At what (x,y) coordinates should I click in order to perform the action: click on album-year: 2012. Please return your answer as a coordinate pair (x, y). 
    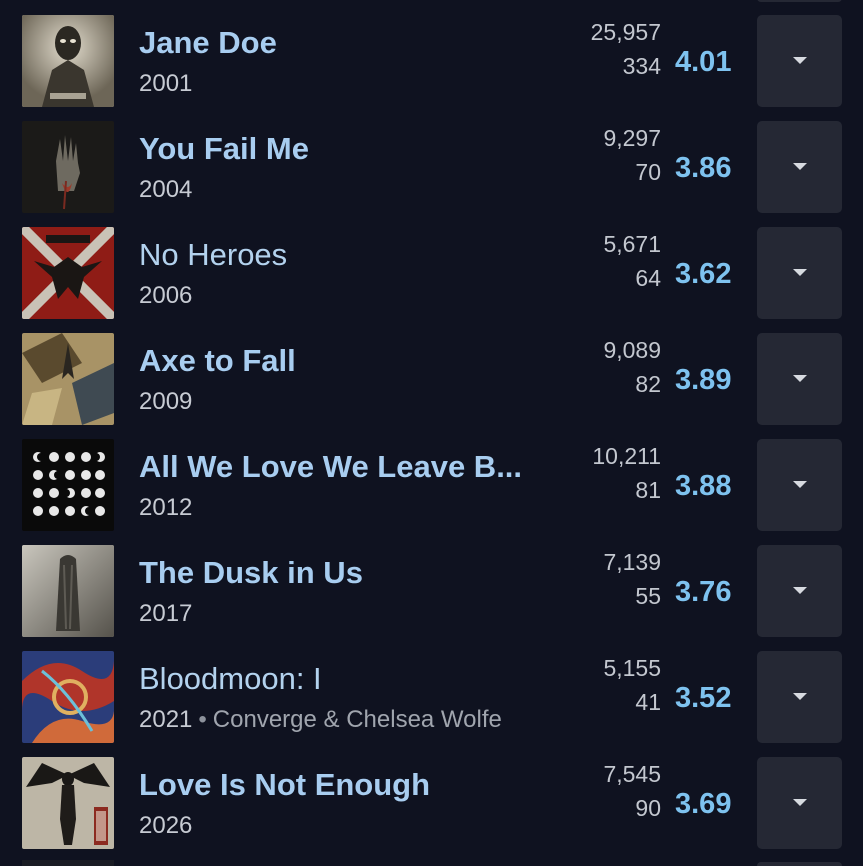
    Looking at the image, I should click on (166, 507).